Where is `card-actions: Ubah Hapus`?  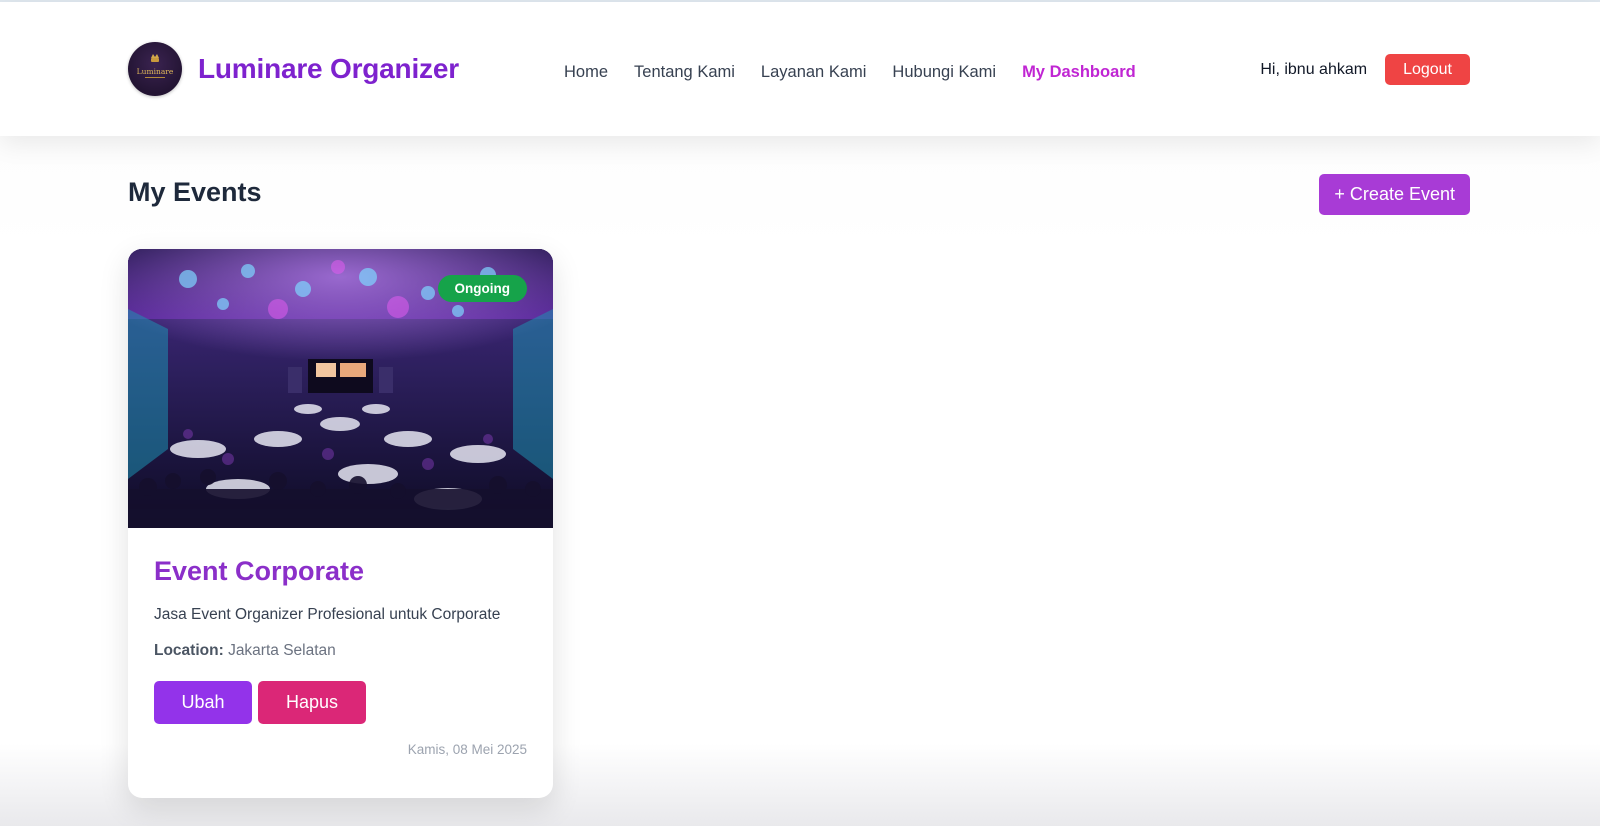 card-actions: Ubah Hapus is located at coordinates (340, 702).